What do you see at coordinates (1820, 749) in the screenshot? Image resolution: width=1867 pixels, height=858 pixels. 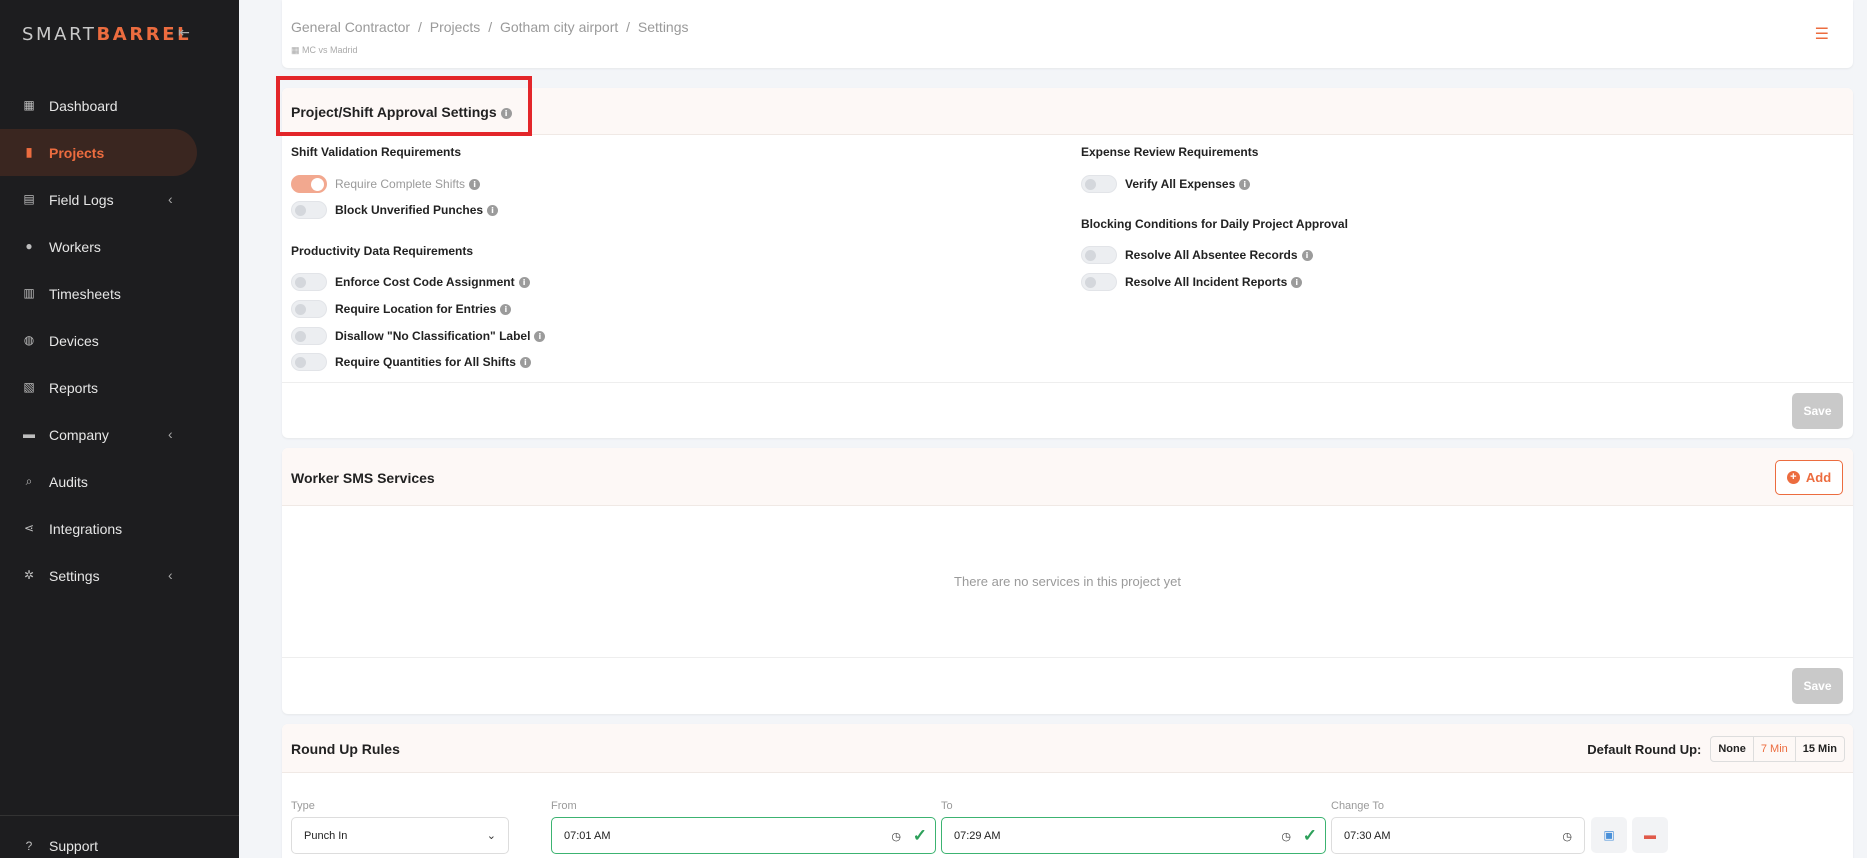 I see `round-up-option-15-min: 15 Min` at bounding box center [1820, 749].